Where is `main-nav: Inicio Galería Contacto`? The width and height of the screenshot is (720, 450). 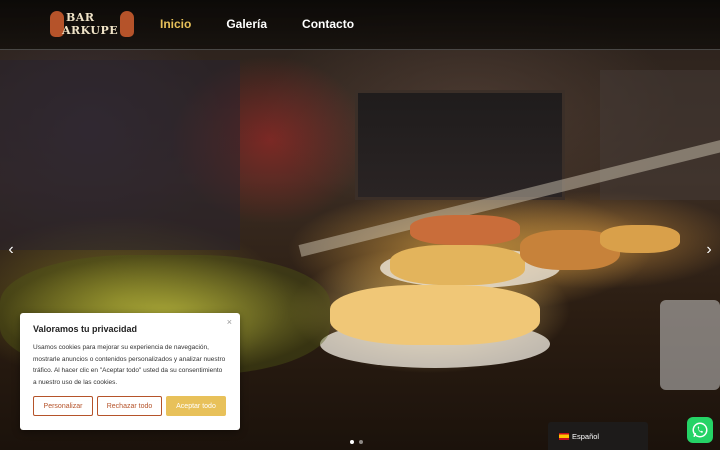 main-nav: Inicio Galería Contacto is located at coordinates (274, 24).